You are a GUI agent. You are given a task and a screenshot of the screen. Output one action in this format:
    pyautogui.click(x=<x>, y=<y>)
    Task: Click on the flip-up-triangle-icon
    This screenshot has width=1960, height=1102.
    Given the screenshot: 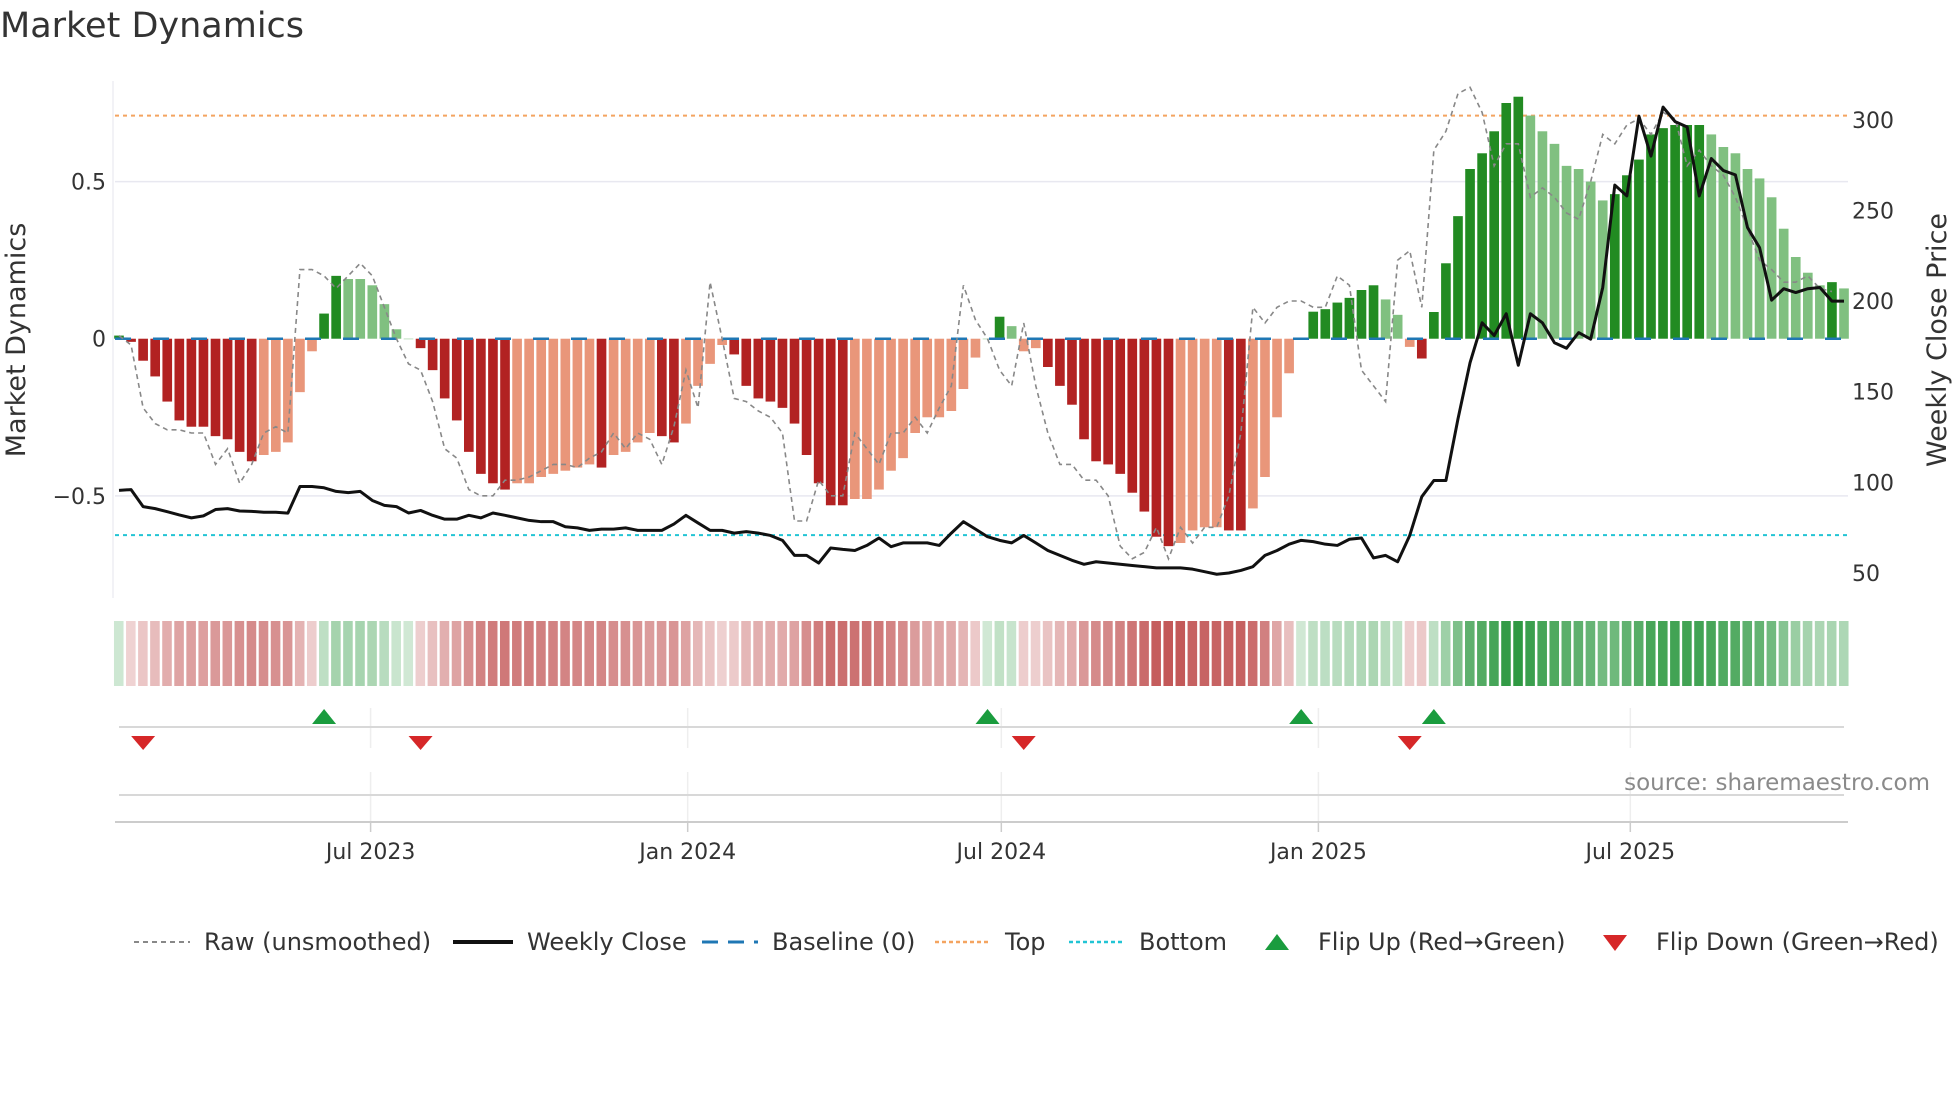 What is the action you would take?
    pyautogui.click(x=1277, y=942)
    